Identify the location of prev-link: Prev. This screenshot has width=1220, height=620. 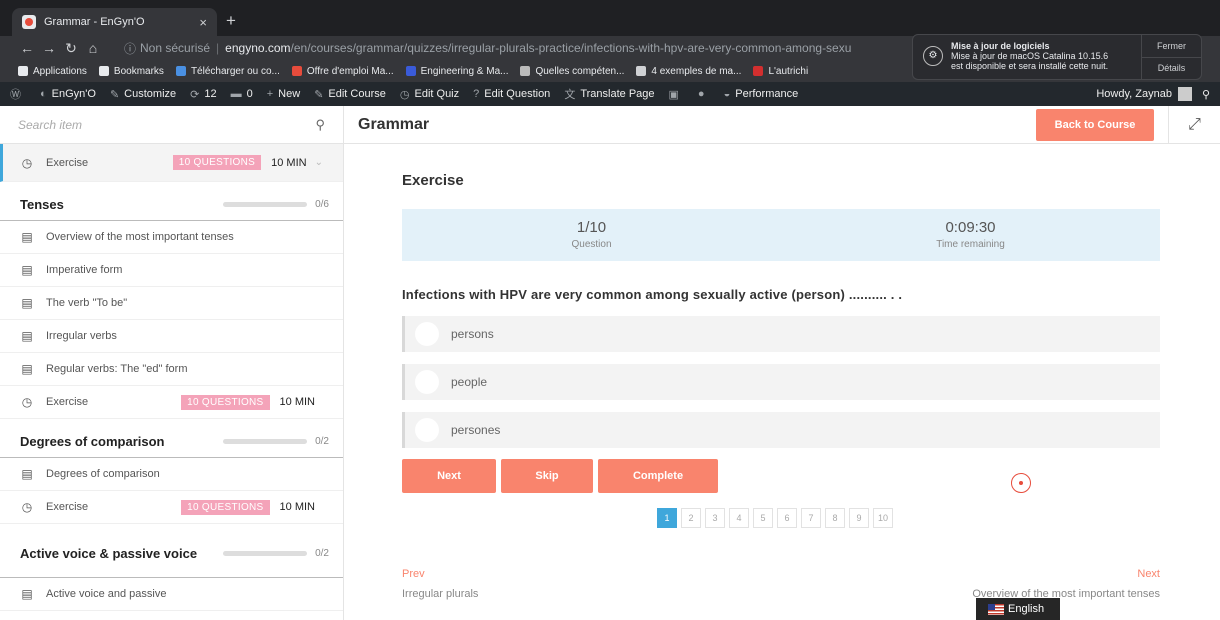
(413, 574).